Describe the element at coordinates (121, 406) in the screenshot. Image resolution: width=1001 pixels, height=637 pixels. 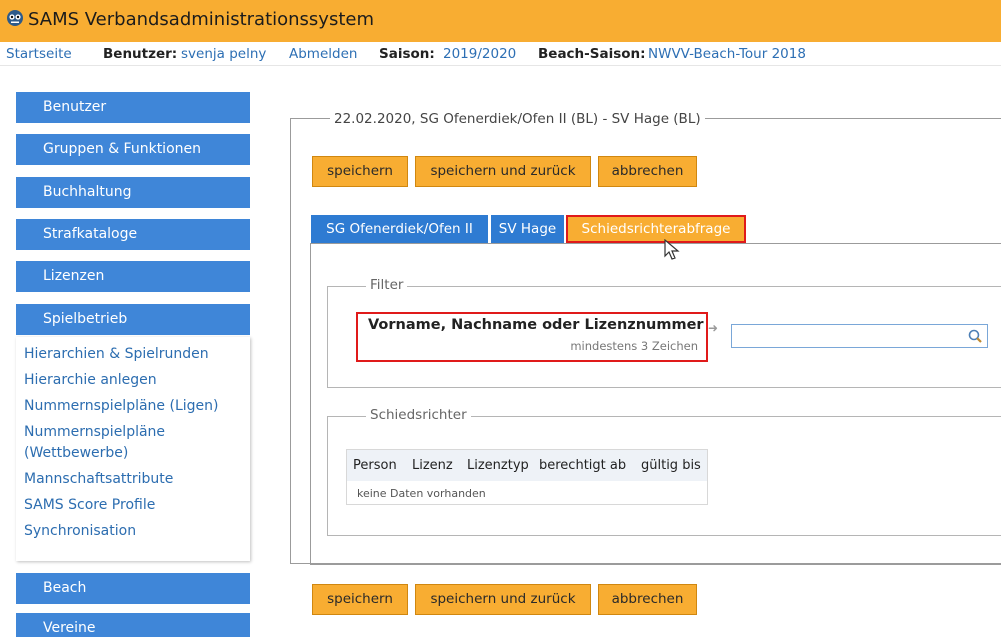
I see `sidebar-link-nummernspielplaene-ligen: Nummernspielpläne (Ligen)` at that location.